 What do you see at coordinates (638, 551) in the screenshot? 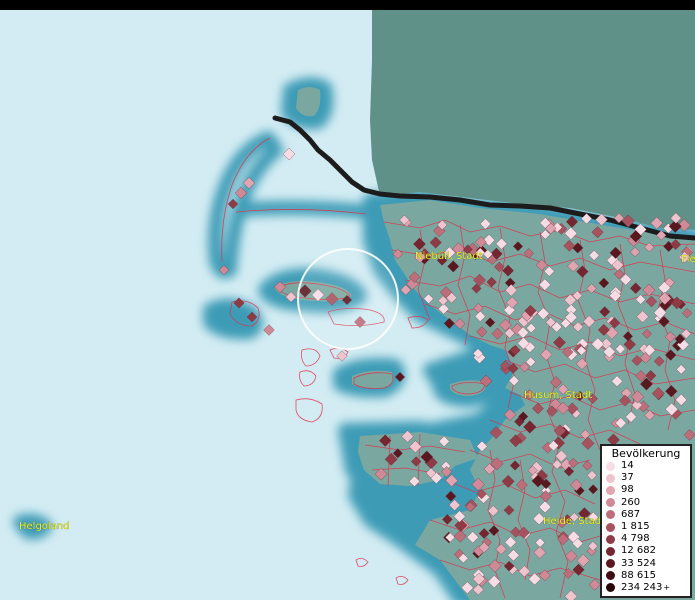
I see `legend-item-label: 12 682` at bounding box center [638, 551].